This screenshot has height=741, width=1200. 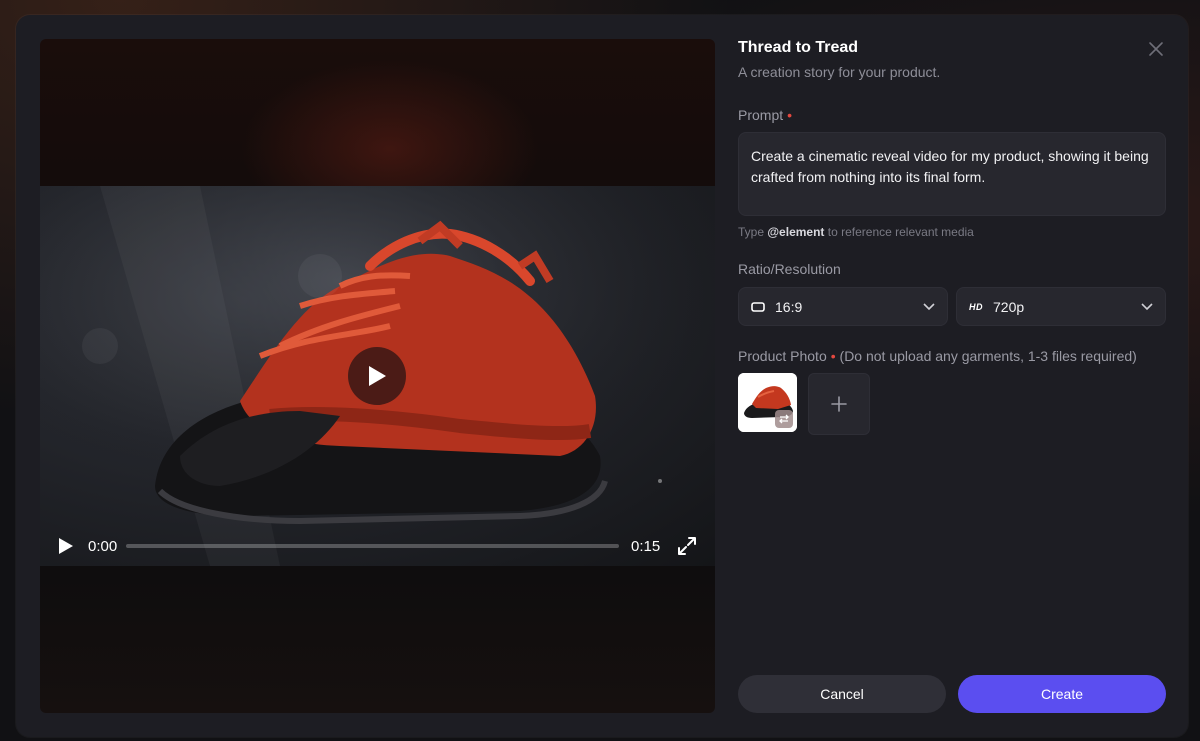 What do you see at coordinates (751, 232) in the screenshot?
I see `hint-prefix: Type` at bounding box center [751, 232].